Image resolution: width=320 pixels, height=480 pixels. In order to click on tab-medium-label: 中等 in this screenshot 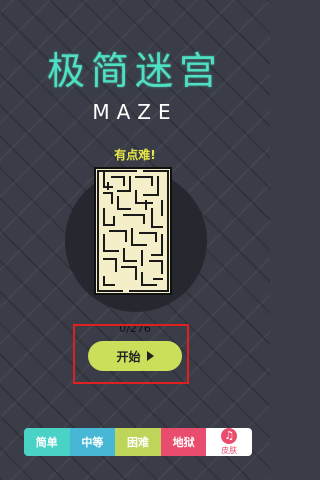, I will do `click(92, 442)`.